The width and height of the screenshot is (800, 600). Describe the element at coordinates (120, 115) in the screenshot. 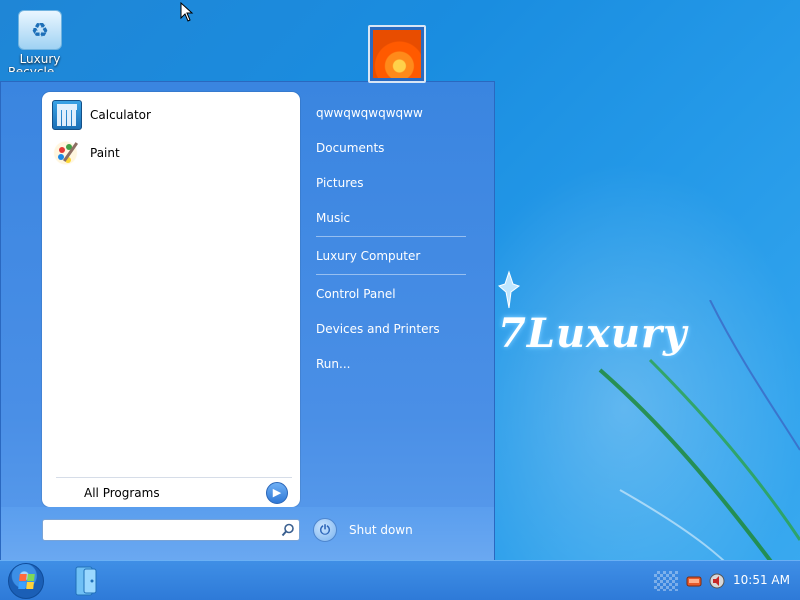

I see `program-label: Calculator` at that location.